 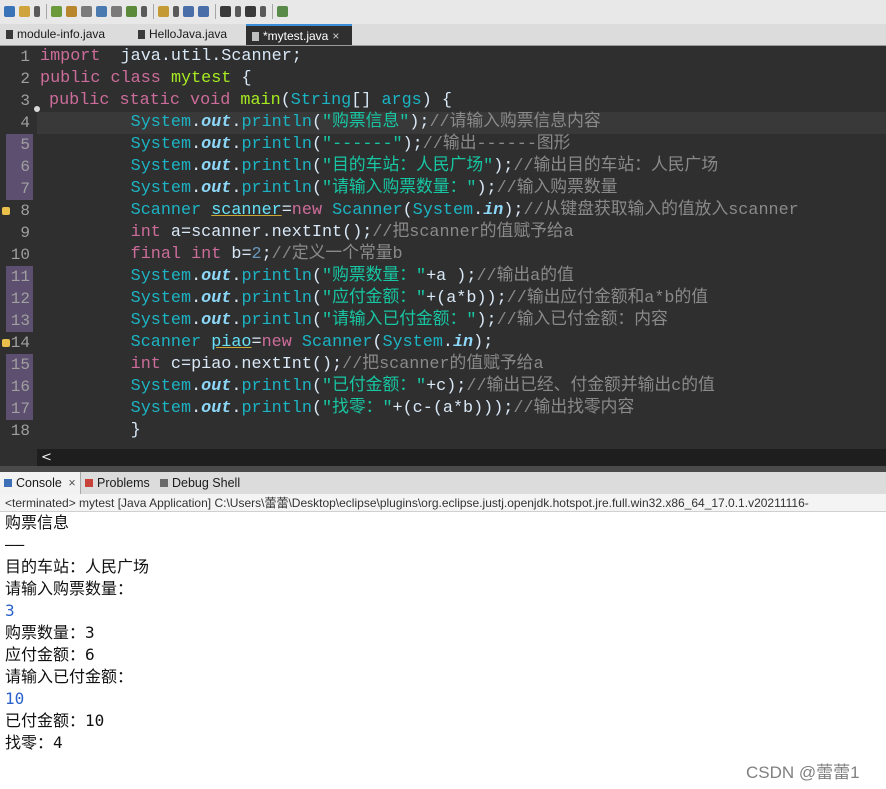 I want to click on tab-module-info: module-info.java, so click(x=61, y=34).